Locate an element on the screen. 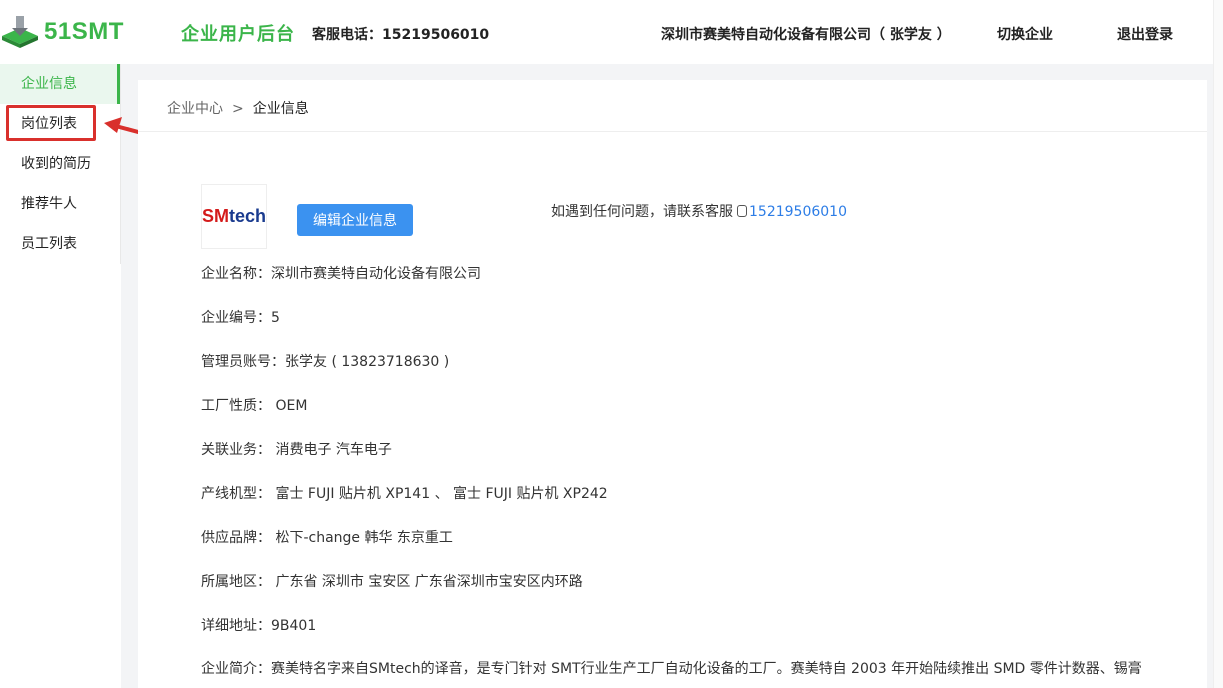 The width and height of the screenshot is (1223, 688). info-value: OEM is located at coordinates (291, 406).